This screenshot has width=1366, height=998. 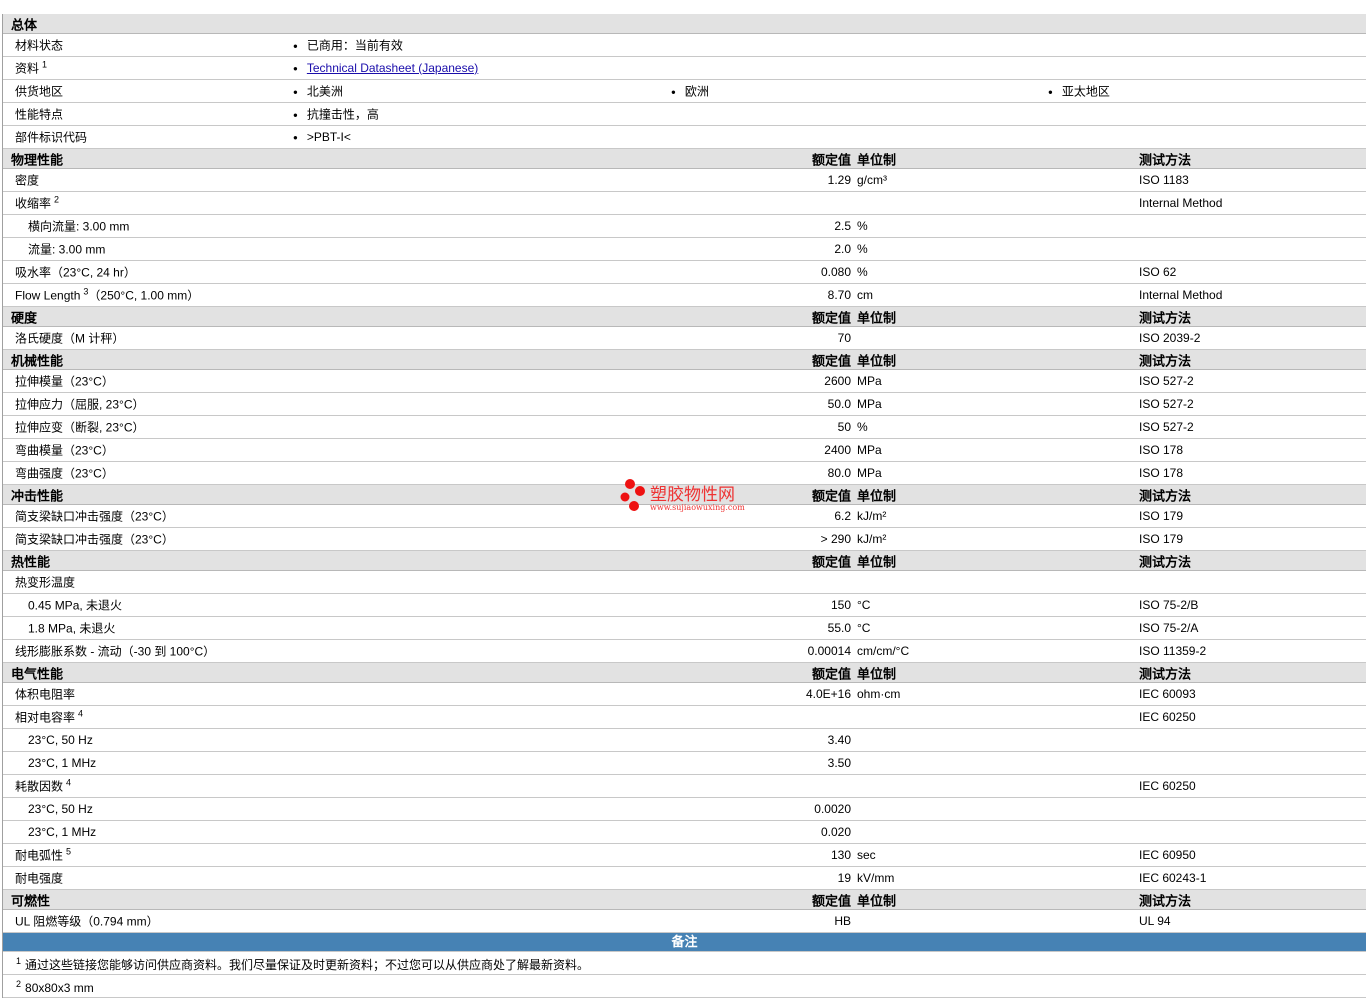 What do you see at coordinates (684, 740) in the screenshot?
I see `table-row: 23°C, 50 Hz 3.40` at bounding box center [684, 740].